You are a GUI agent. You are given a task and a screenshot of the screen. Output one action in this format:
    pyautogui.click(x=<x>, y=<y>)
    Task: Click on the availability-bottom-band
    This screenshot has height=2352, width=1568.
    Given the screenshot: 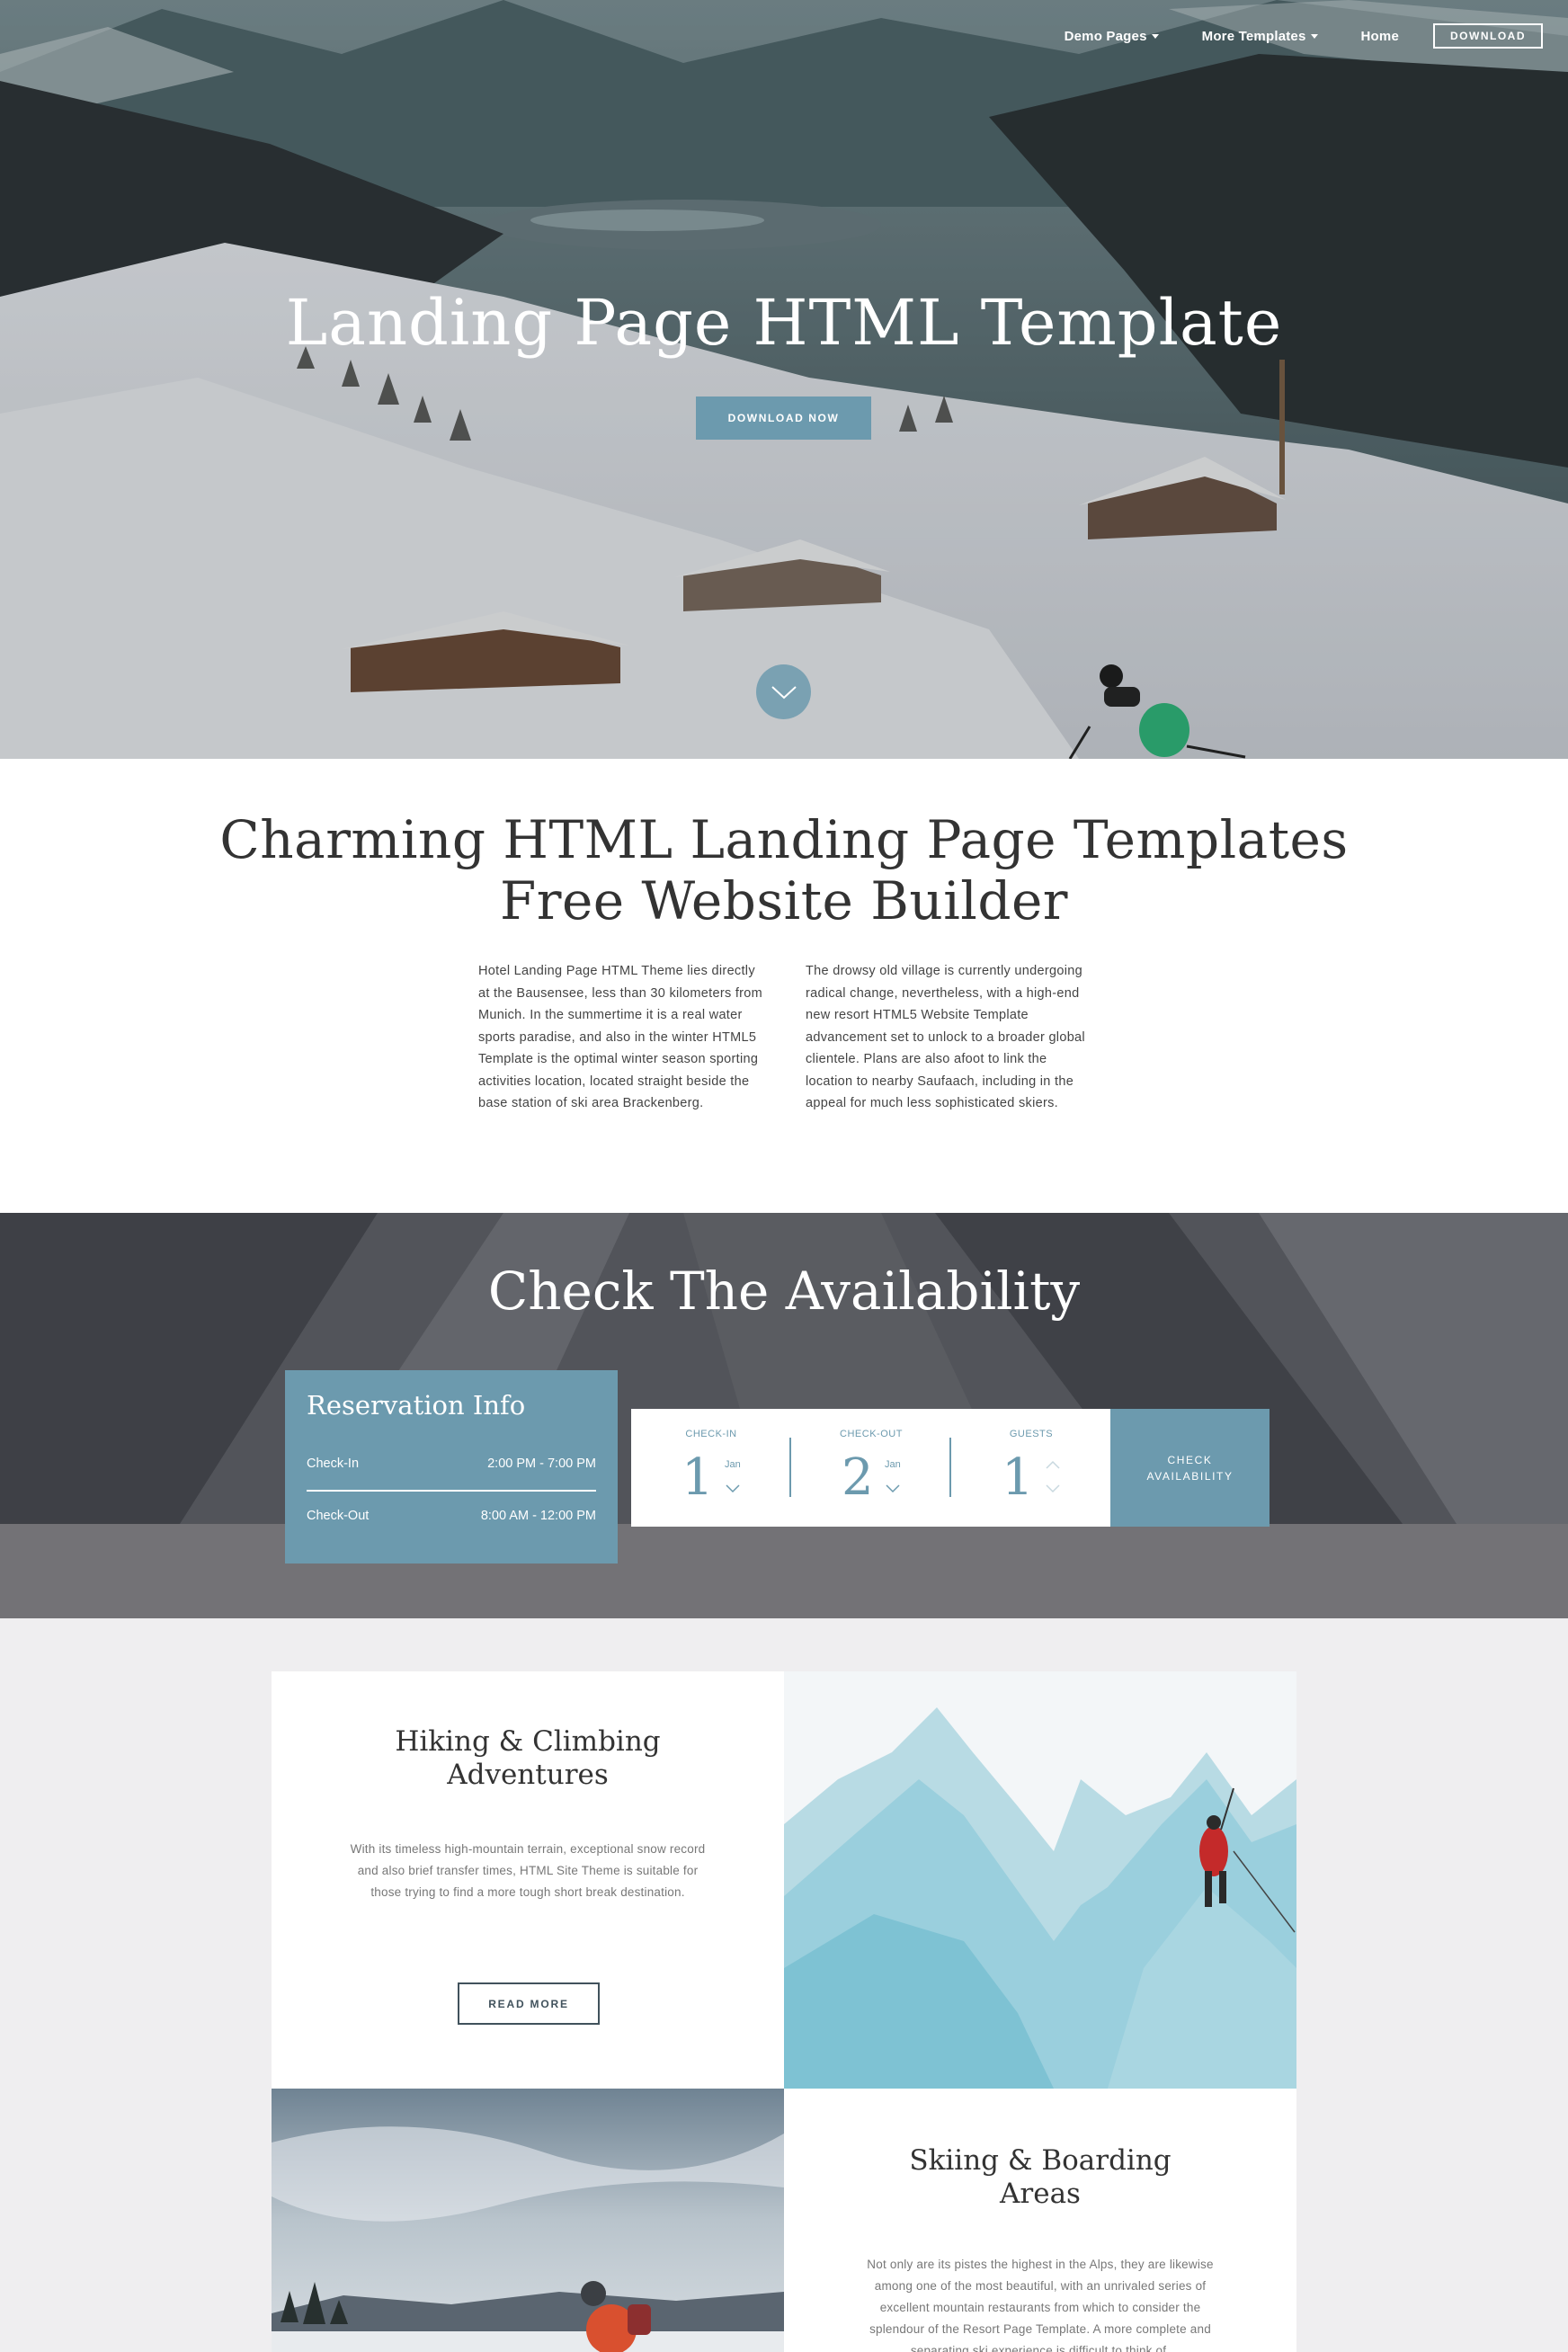 What is the action you would take?
    pyautogui.click(x=784, y=1571)
    